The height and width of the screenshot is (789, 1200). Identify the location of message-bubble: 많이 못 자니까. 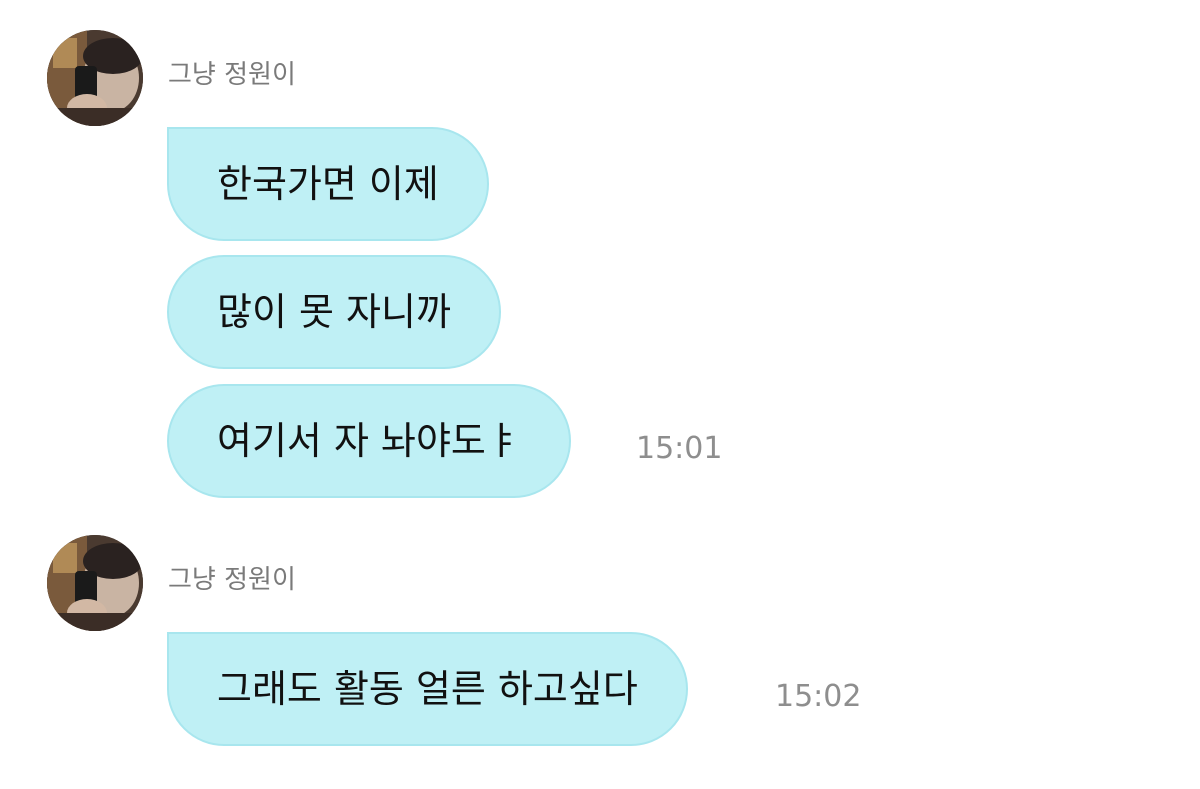
(334, 312).